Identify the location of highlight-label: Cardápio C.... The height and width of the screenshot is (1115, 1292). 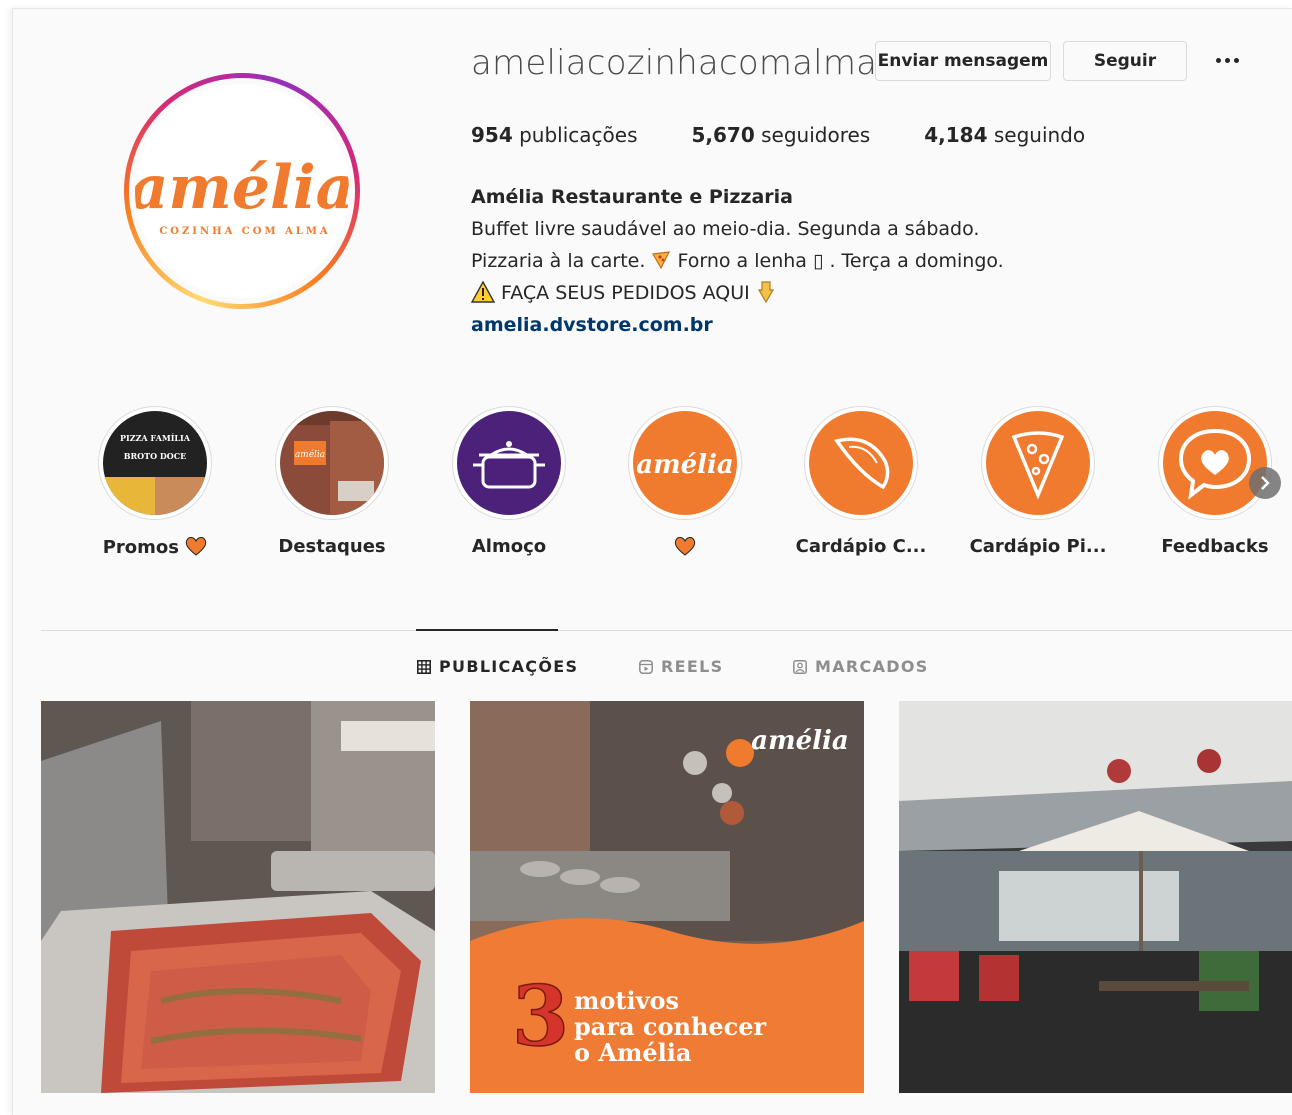
(861, 546).